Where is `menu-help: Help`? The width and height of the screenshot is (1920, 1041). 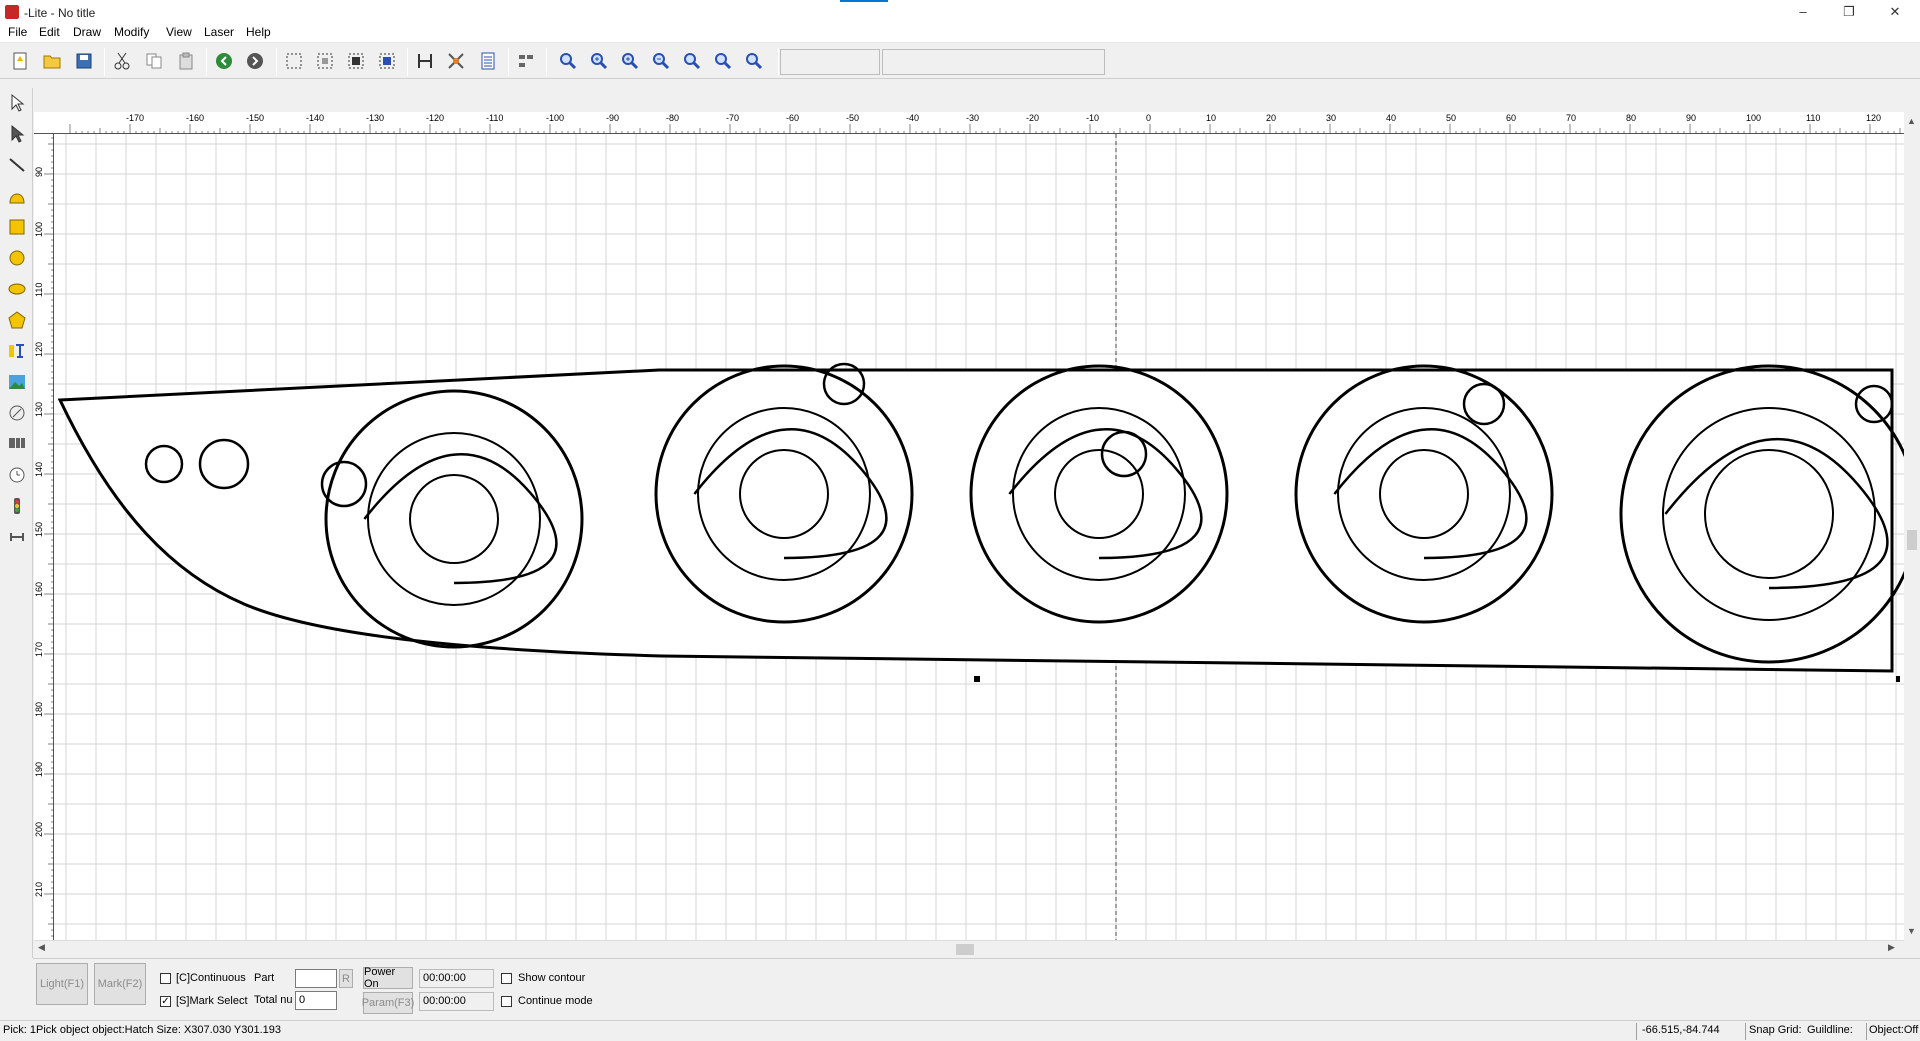
menu-help: Help is located at coordinates (258, 32).